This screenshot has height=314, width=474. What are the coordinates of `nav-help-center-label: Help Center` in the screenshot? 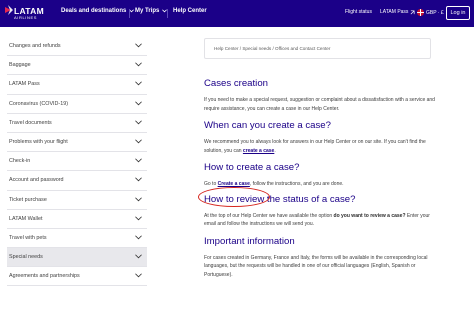 It's located at (190, 11).